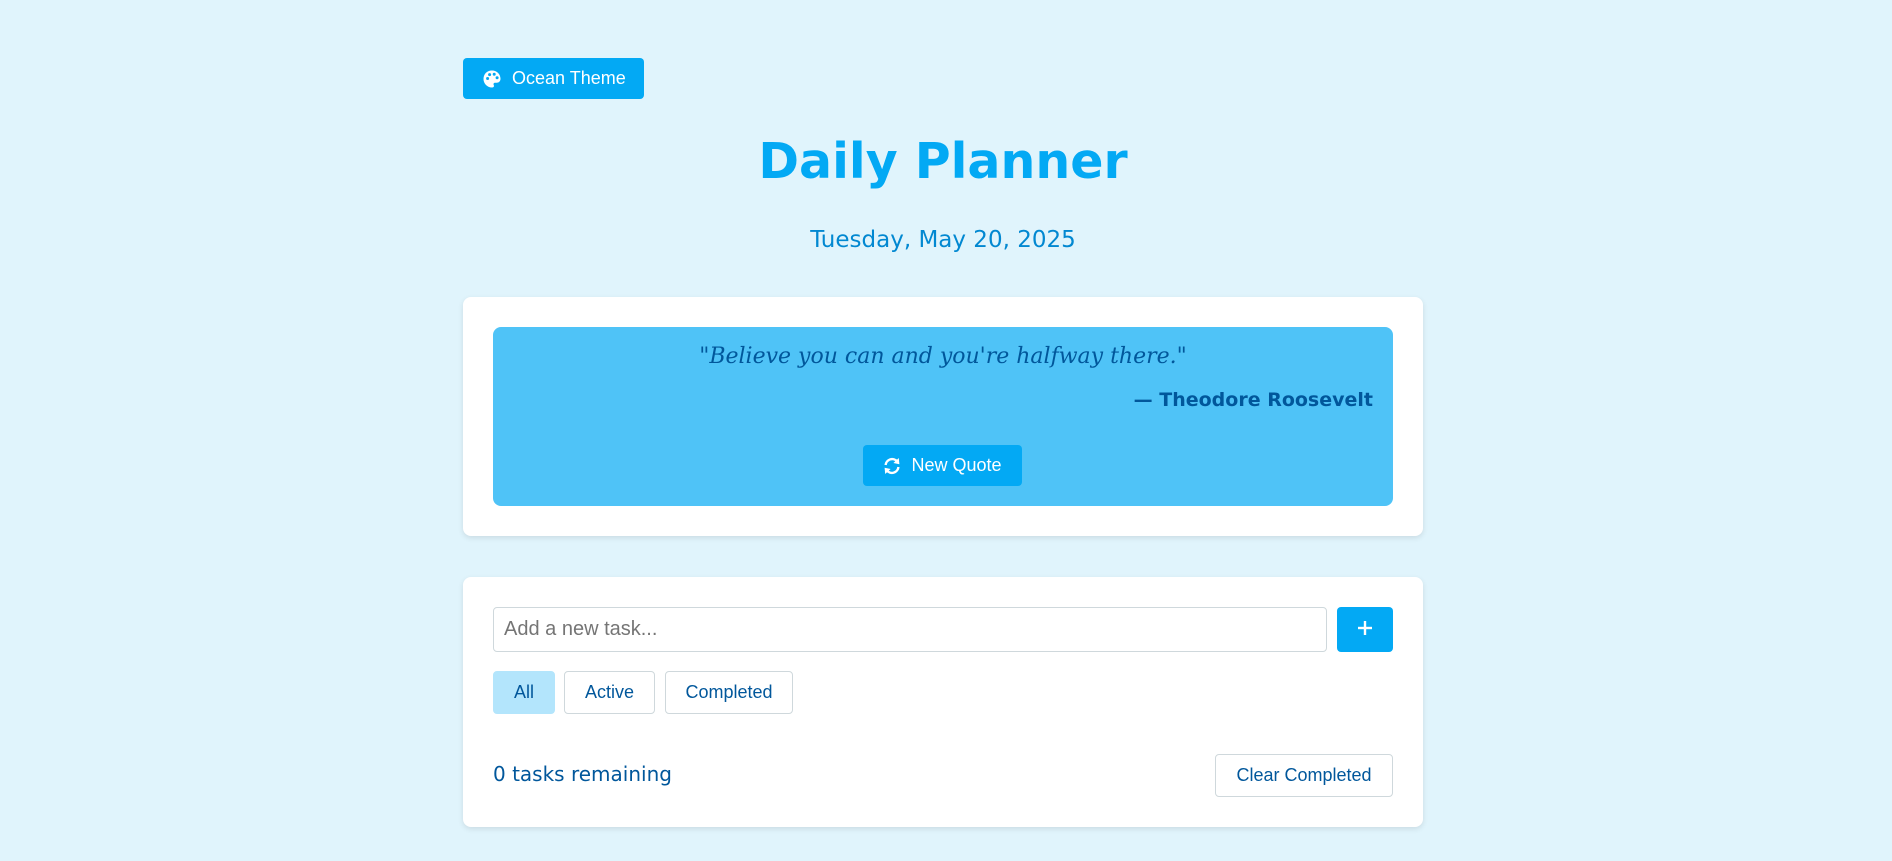  What do you see at coordinates (956, 465) in the screenshot?
I see `new-quote-label: New Quote` at bounding box center [956, 465].